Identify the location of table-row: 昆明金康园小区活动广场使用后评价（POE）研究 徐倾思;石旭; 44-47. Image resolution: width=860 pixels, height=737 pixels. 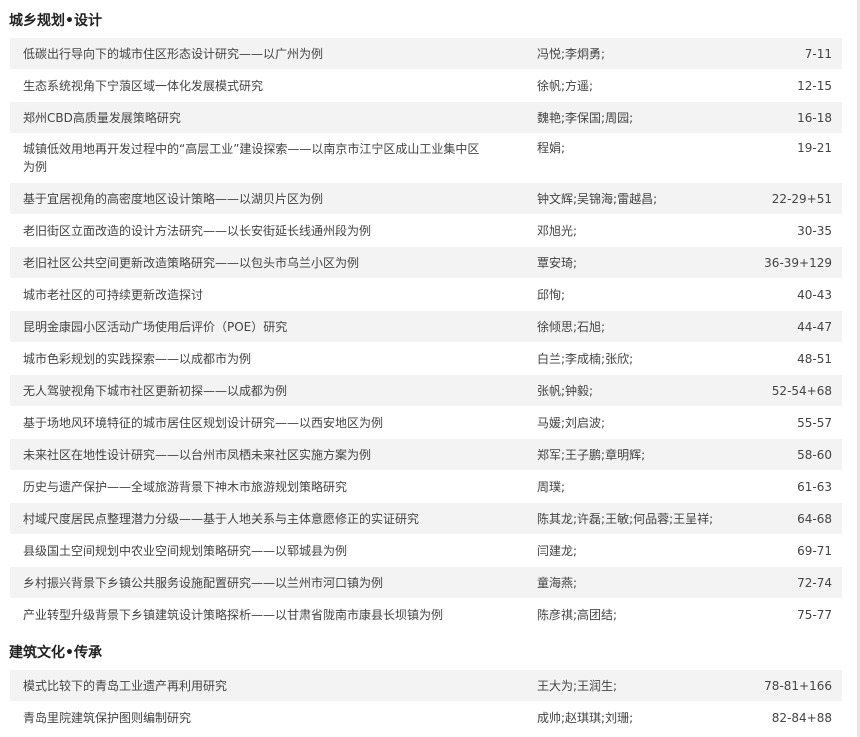
(426, 327).